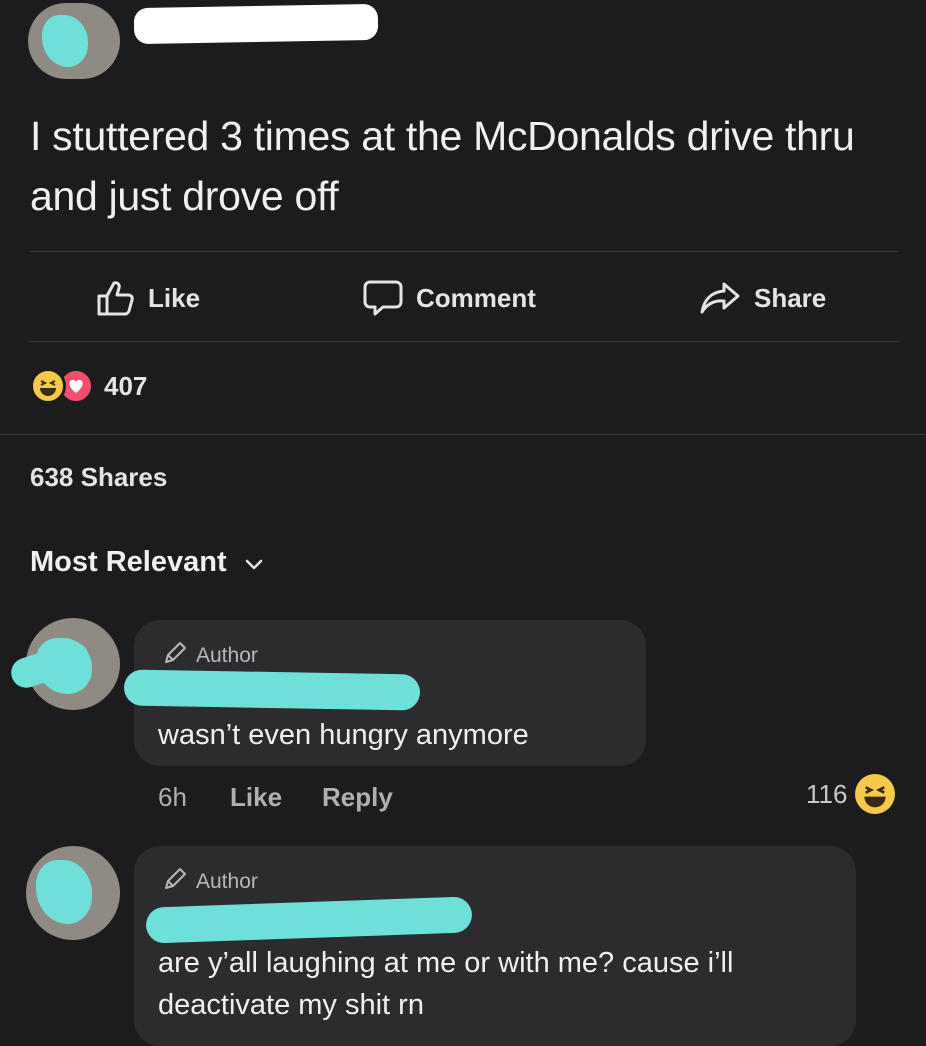 Image resolution: width=926 pixels, height=1046 pixels. I want to click on share-button: Share, so click(762, 298).